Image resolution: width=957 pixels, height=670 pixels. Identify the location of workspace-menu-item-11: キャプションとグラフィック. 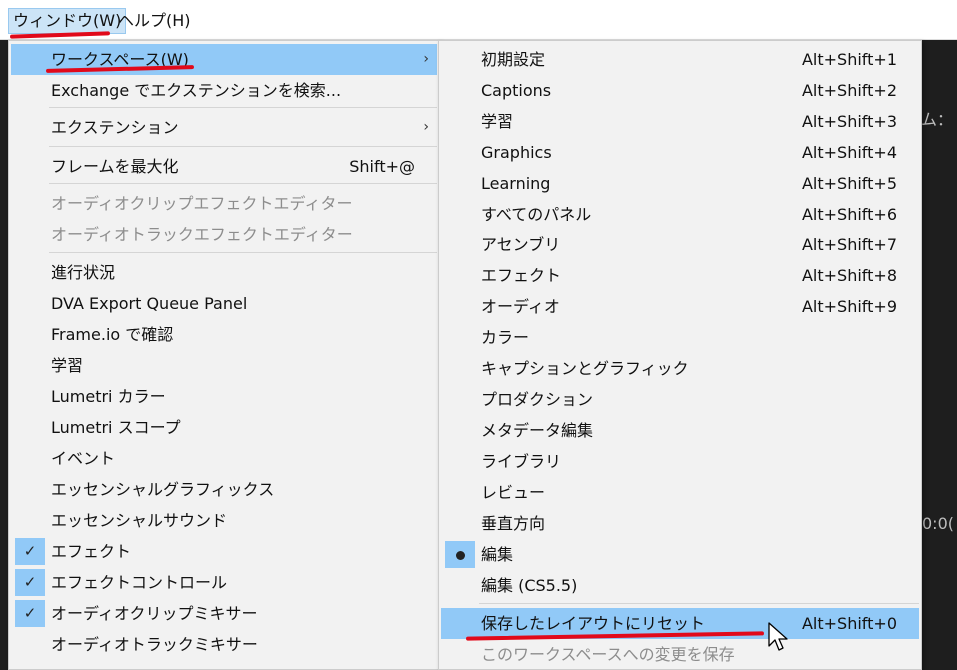
(680, 368).